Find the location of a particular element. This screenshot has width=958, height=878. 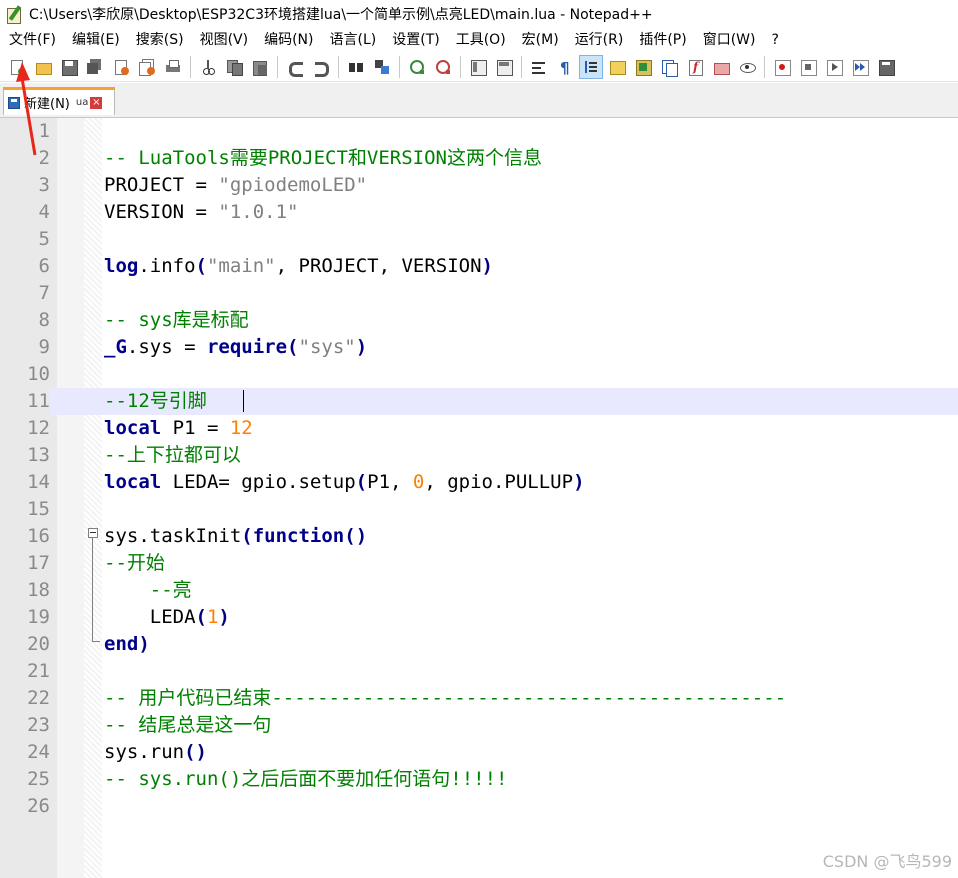

record-macro-icon is located at coordinates (782, 67).